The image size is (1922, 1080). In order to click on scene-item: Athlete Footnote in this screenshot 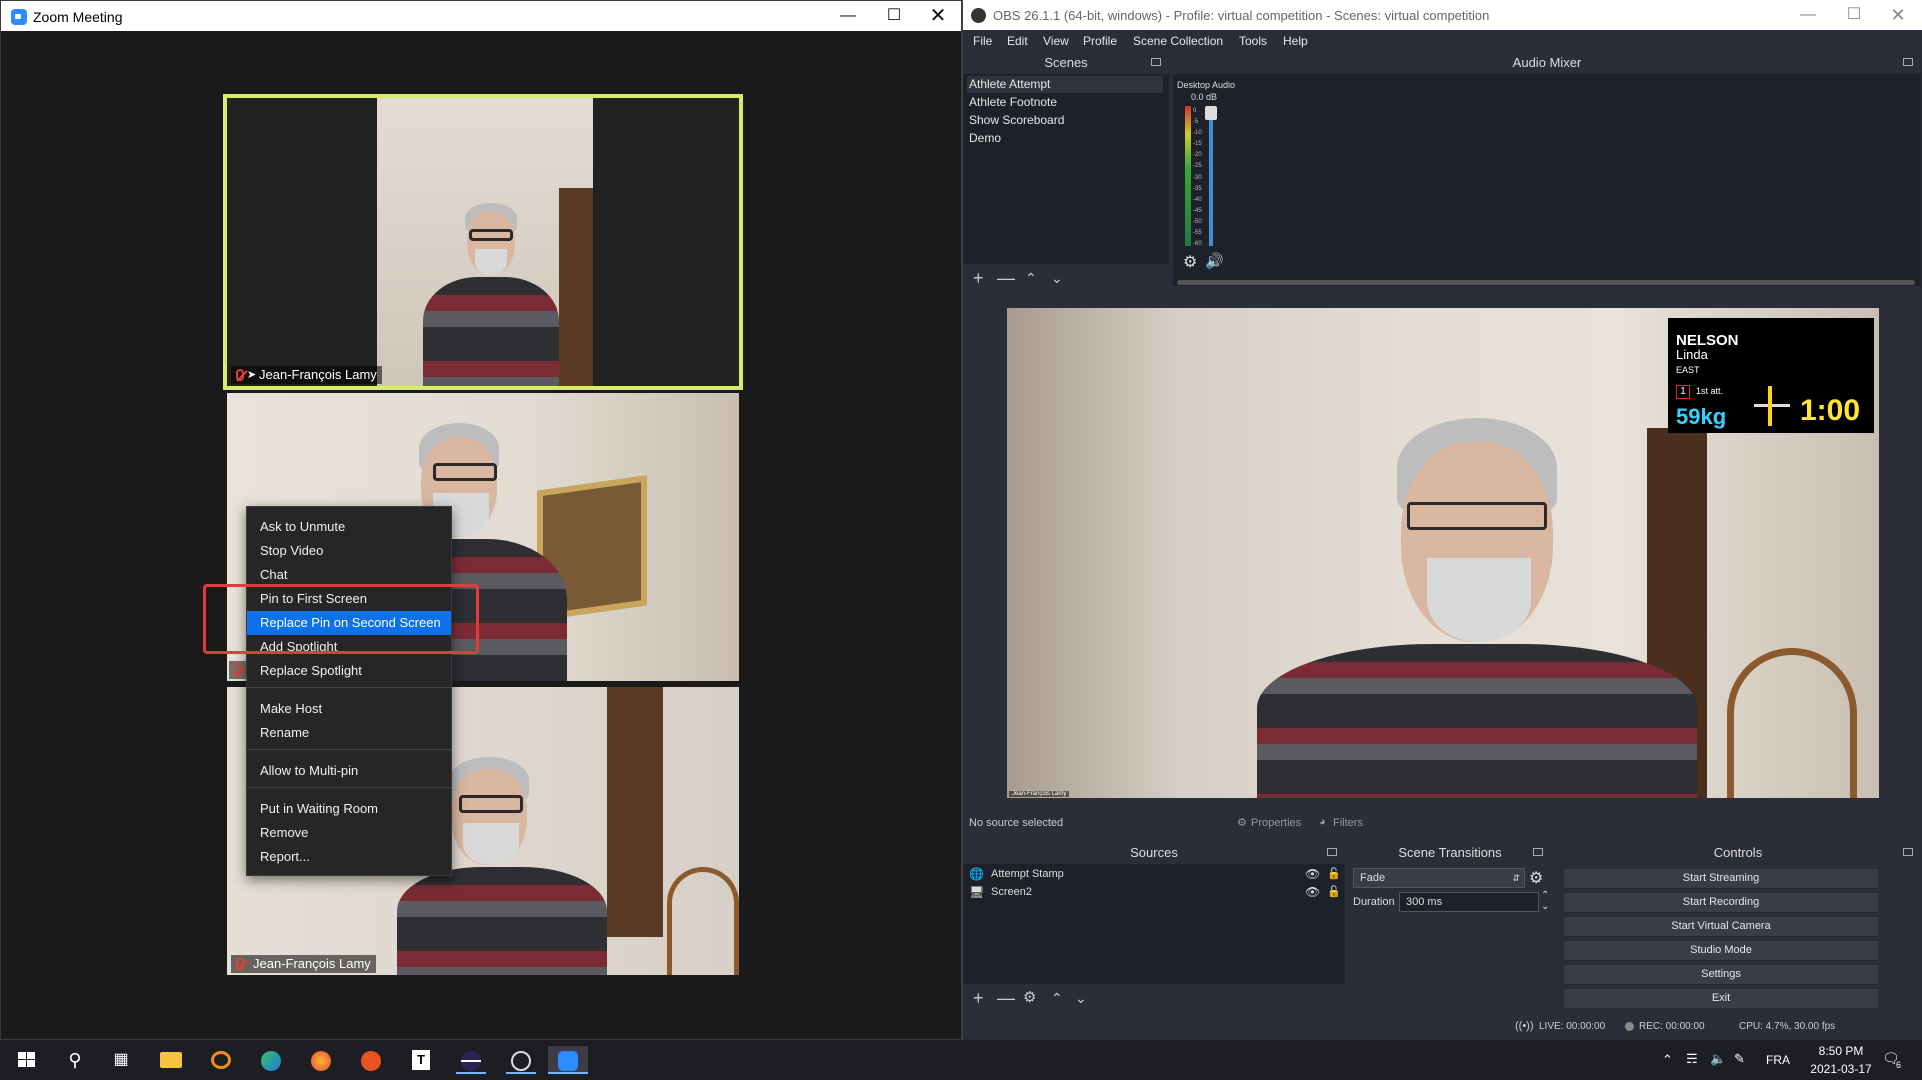, I will do `click(1012, 102)`.